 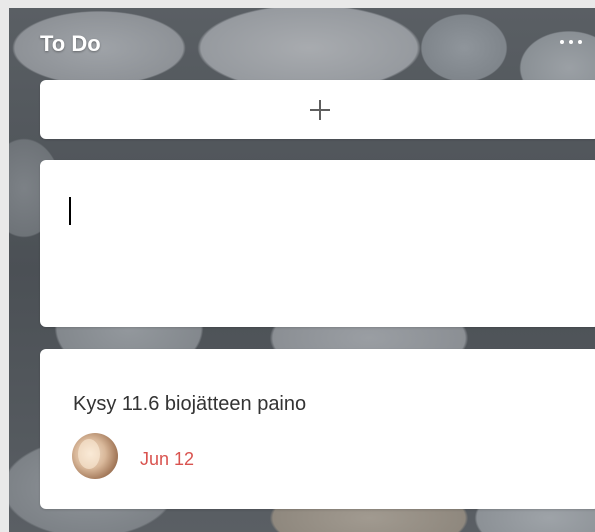 What do you see at coordinates (577, 42) in the screenshot?
I see `ellipsis-icon` at bounding box center [577, 42].